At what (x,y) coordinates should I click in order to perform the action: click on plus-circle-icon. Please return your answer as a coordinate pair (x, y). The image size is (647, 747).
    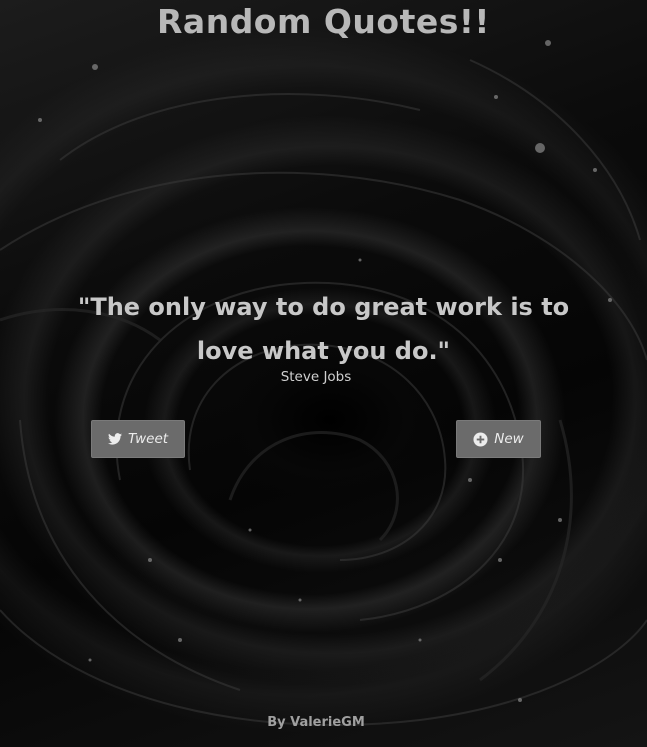
    Looking at the image, I should click on (480, 439).